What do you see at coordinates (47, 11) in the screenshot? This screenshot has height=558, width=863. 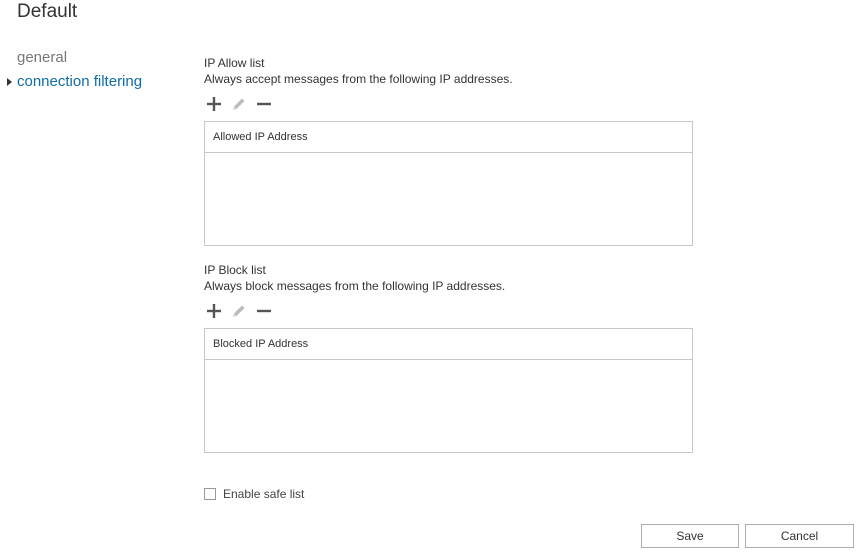 I see `page-title: Default` at bounding box center [47, 11].